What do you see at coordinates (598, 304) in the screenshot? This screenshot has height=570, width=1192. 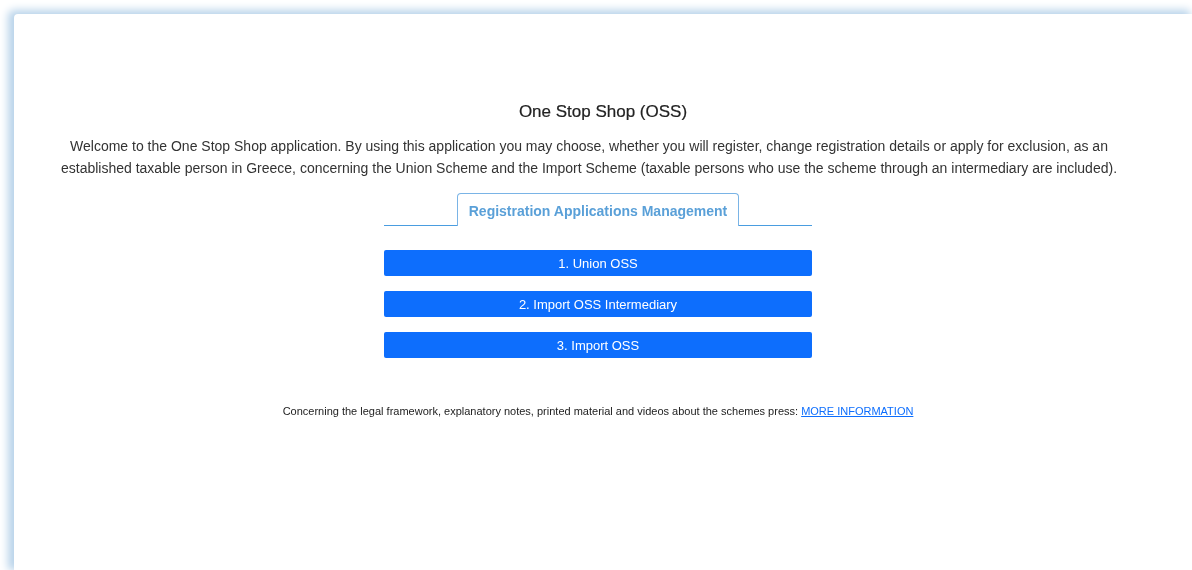 I see `scheme-button: 2. Import OSS Intermediary` at bounding box center [598, 304].